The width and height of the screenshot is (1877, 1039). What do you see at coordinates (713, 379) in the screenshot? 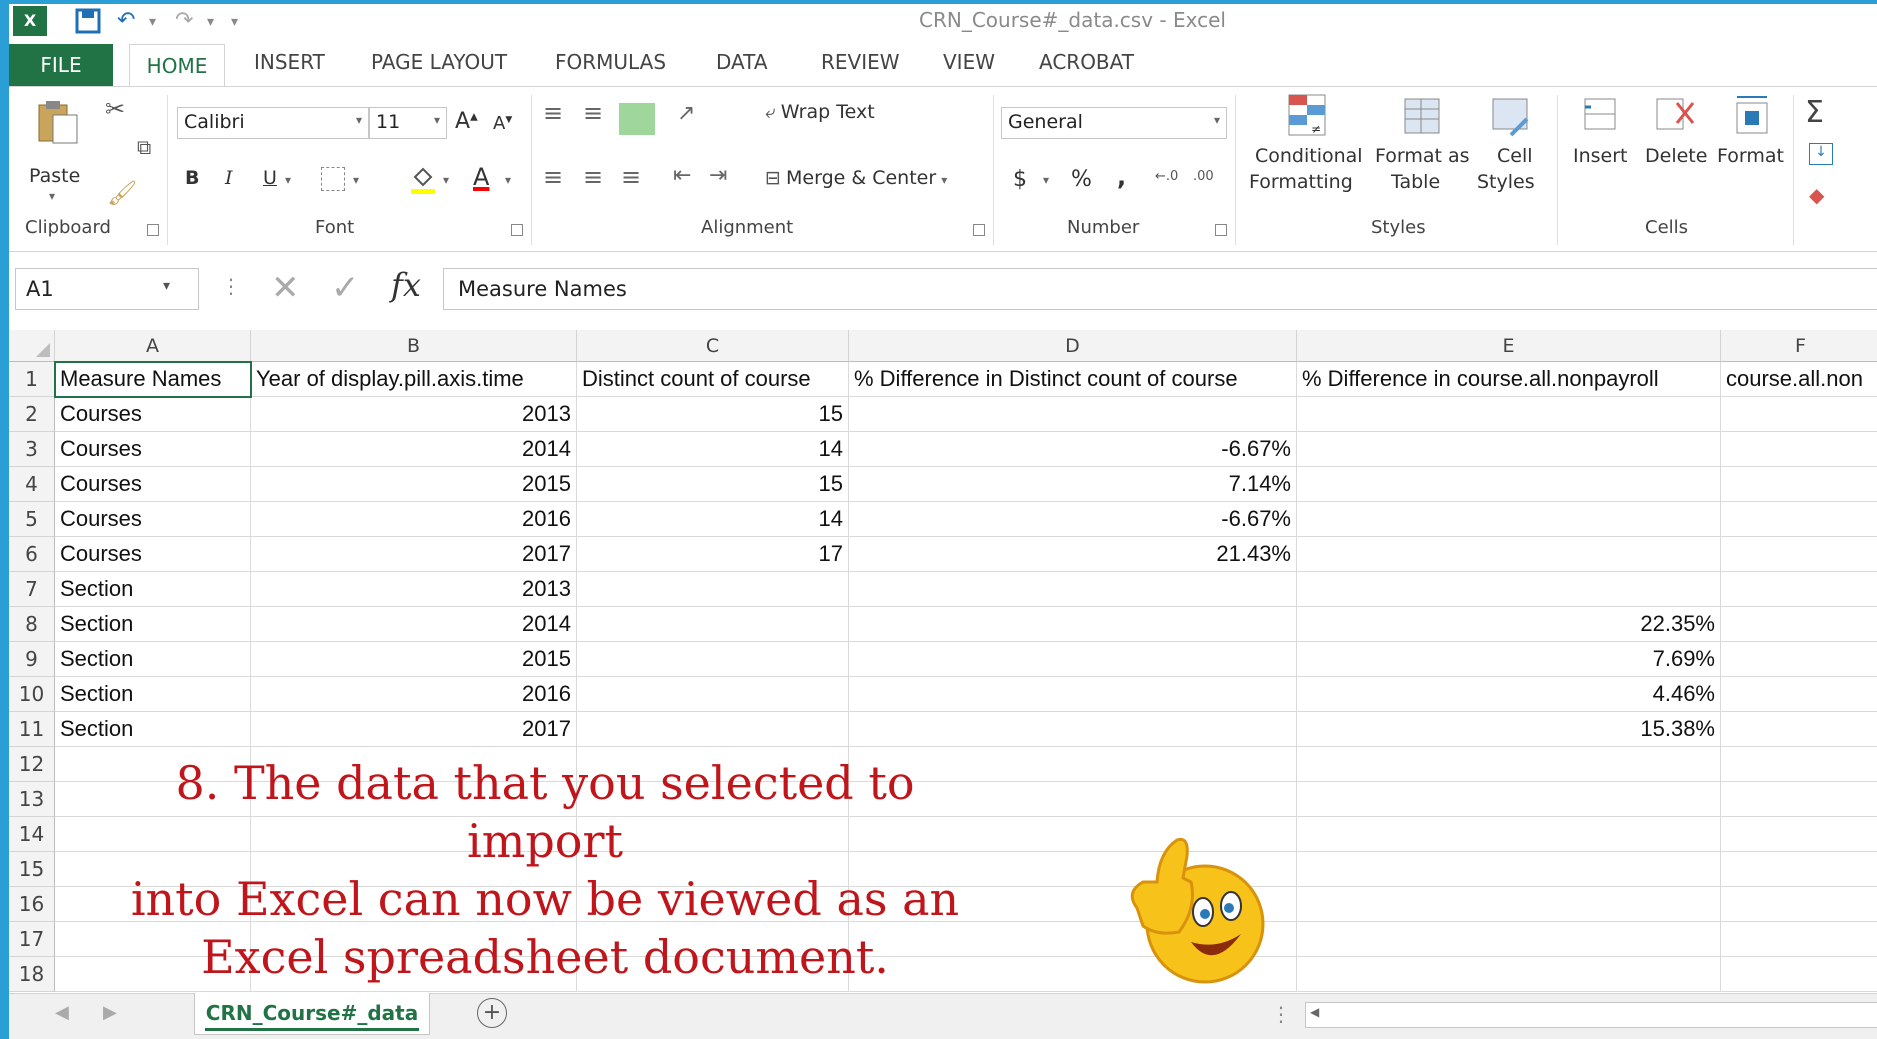
I see `cell-c1: Distinct count of course` at bounding box center [713, 379].